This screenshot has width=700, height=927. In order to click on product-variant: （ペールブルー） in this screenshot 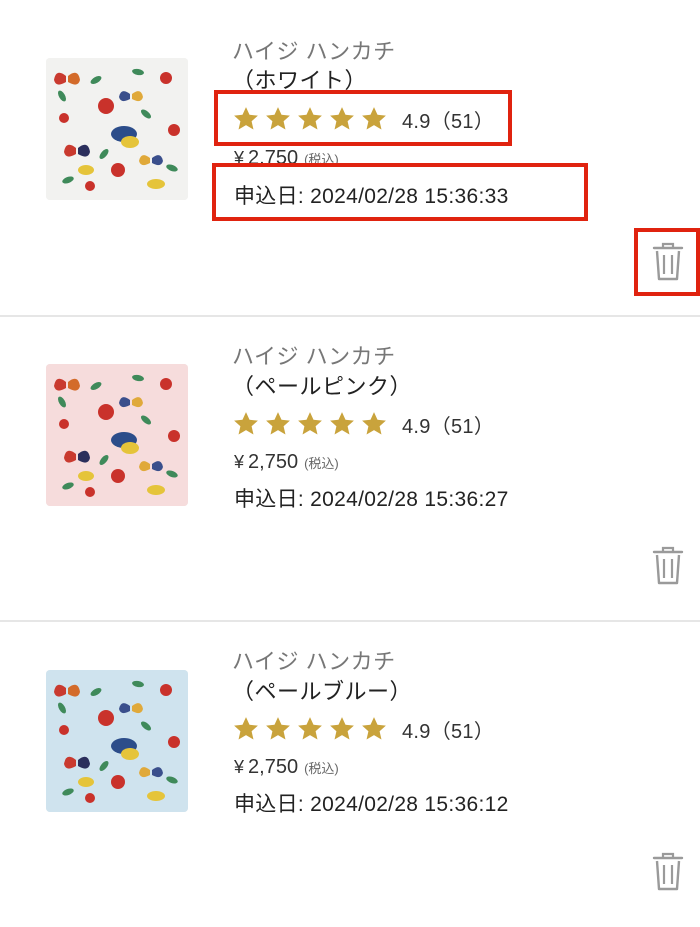, I will do `click(322, 690)`.